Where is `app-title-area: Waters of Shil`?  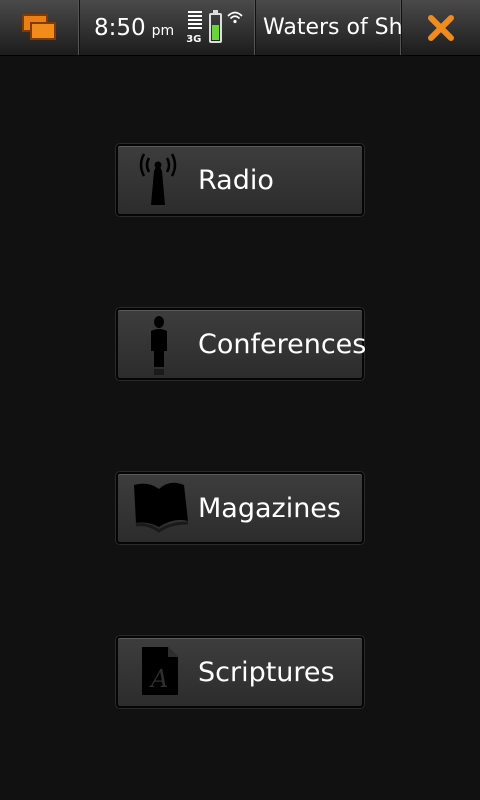 app-title-area: Waters of Shil is located at coordinates (329, 27).